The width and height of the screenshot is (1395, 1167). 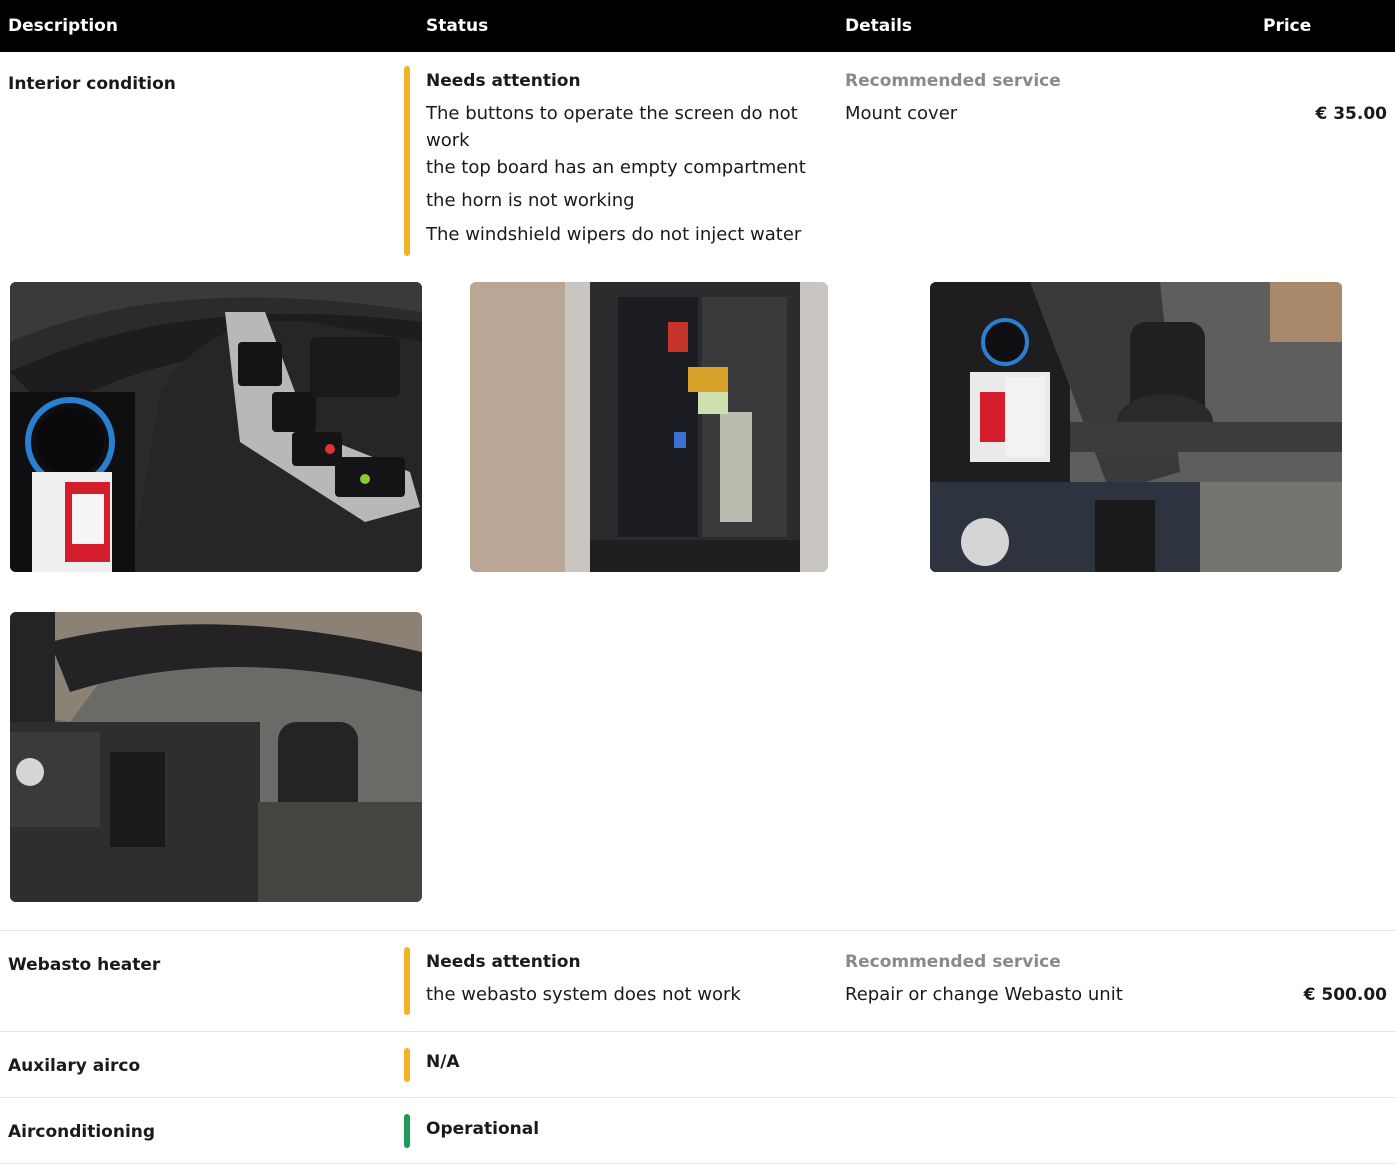 I want to click on dashboard-stalk-photo, so click(x=1136, y=427).